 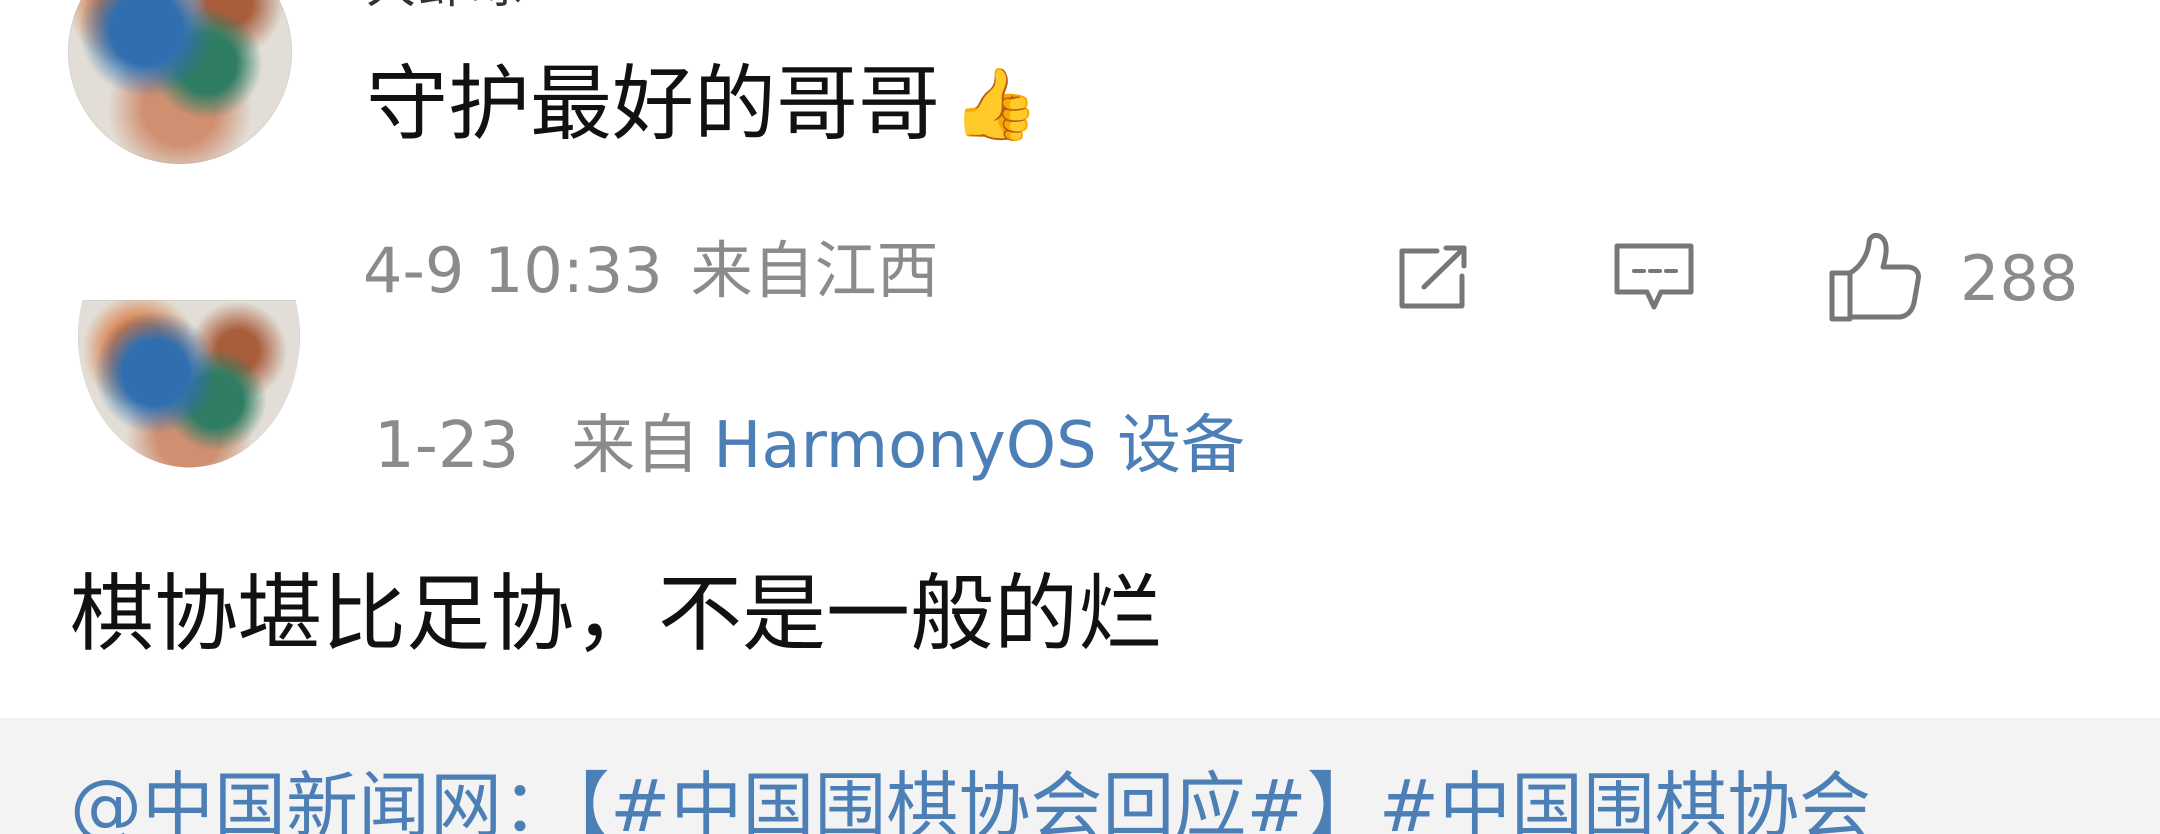 I want to click on repost-icon, so click(x=1433, y=277).